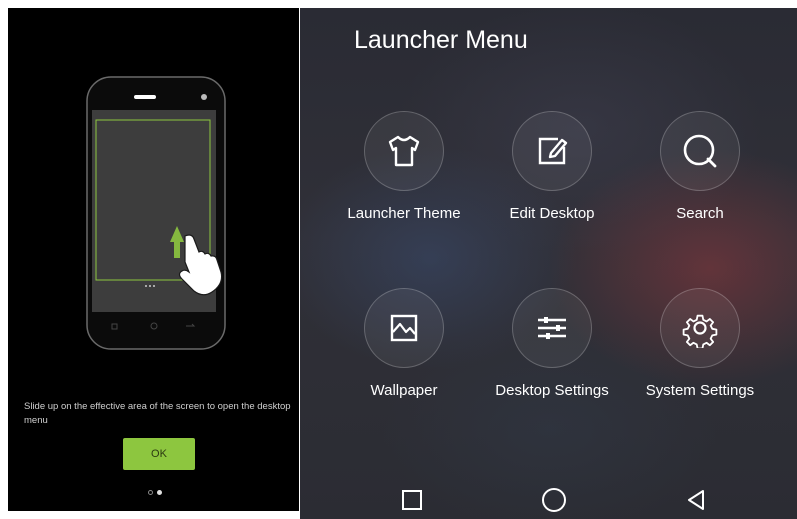 The image size is (797, 519). Describe the element at coordinates (552, 390) in the screenshot. I see `desktop-settings-label: Desktop Settings` at that location.